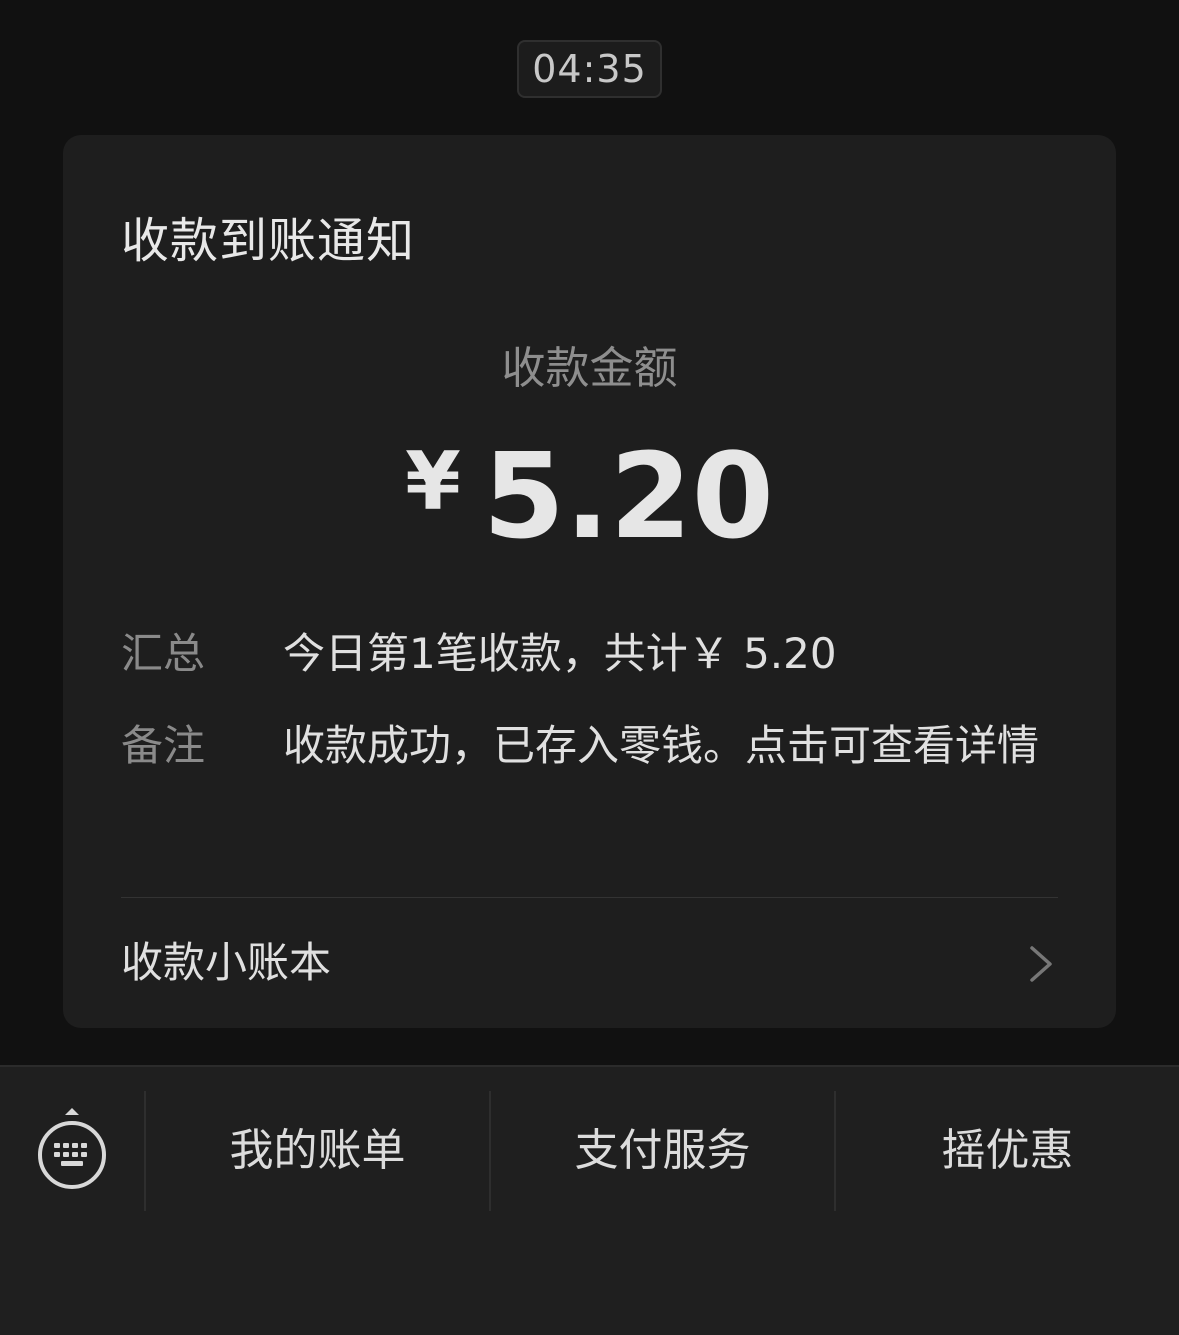  Describe the element at coordinates (268, 241) in the screenshot. I see `card-title: 收款到账通知` at that location.